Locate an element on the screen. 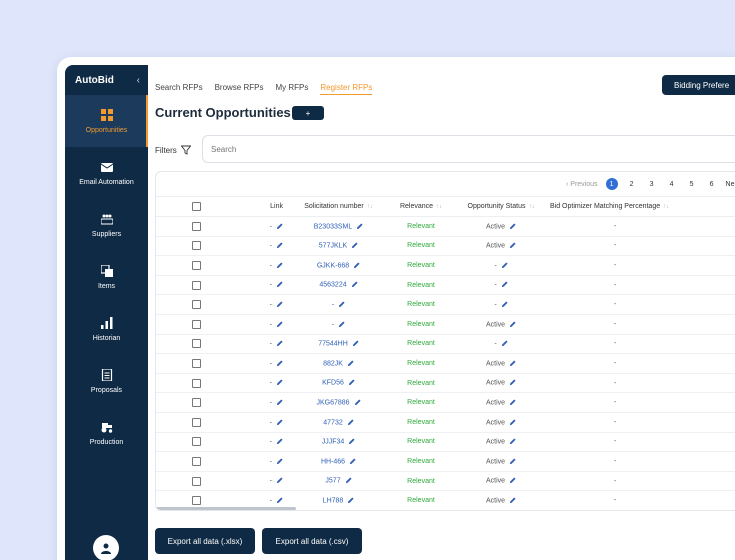 The height and width of the screenshot is (560, 735). solicitation-number: B23033SML is located at coordinates (333, 226).